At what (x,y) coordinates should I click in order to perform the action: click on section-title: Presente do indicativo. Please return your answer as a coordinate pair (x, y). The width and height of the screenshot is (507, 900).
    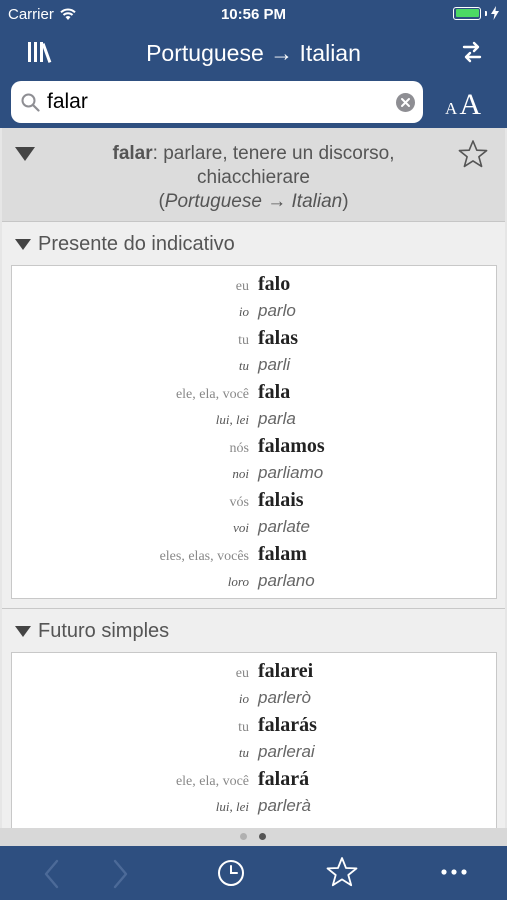
    Looking at the image, I should click on (136, 244).